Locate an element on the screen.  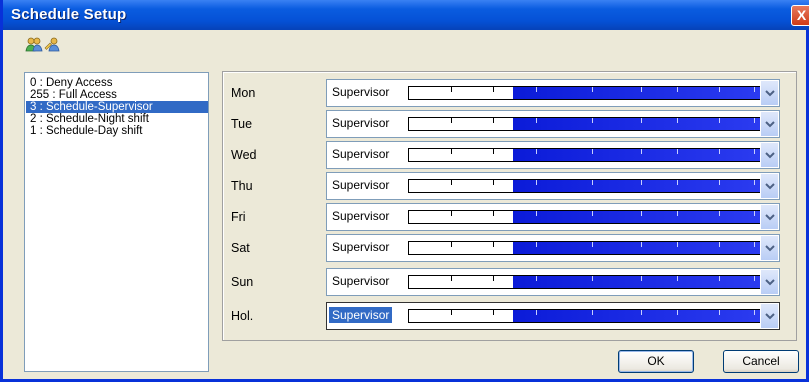
schedule-list-item: 2 : Schedule-Night shift is located at coordinates (117, 119).